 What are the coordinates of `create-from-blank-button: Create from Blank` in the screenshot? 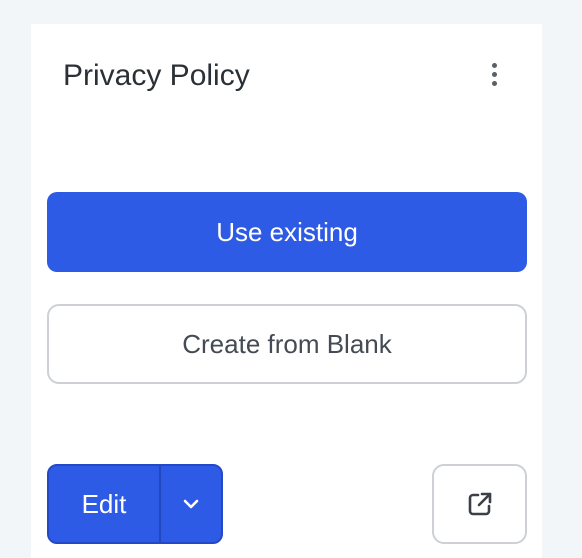 It's located at (287, 344).